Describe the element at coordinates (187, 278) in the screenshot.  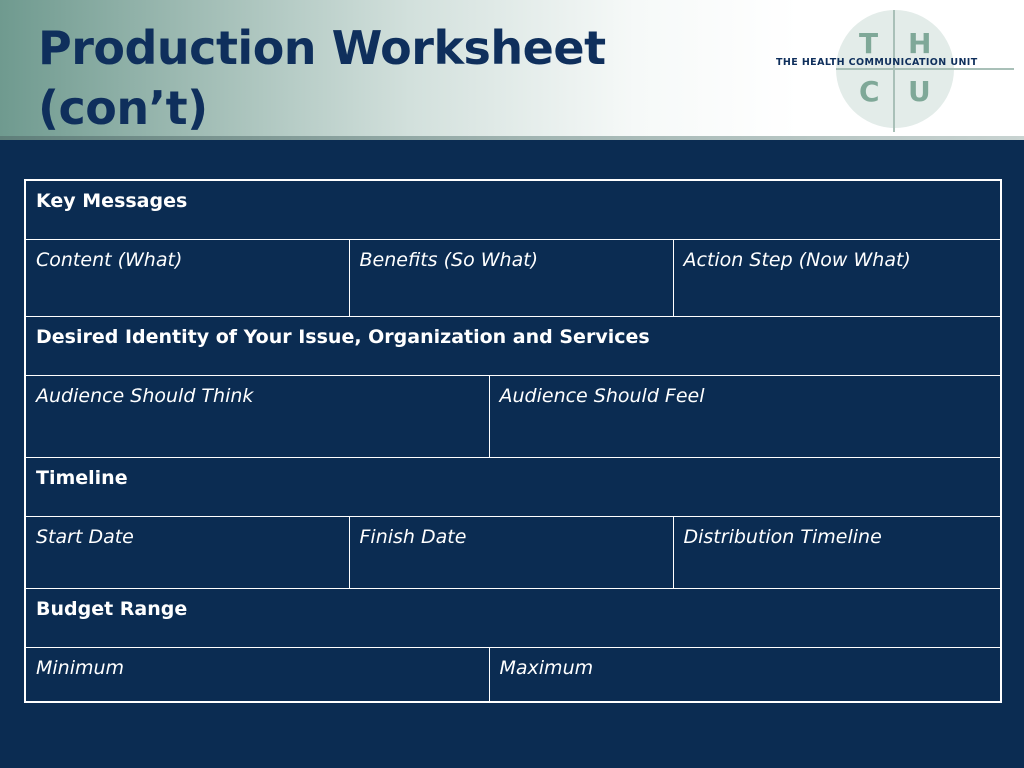
I see `content-what-cell: Content (What)` at that location.